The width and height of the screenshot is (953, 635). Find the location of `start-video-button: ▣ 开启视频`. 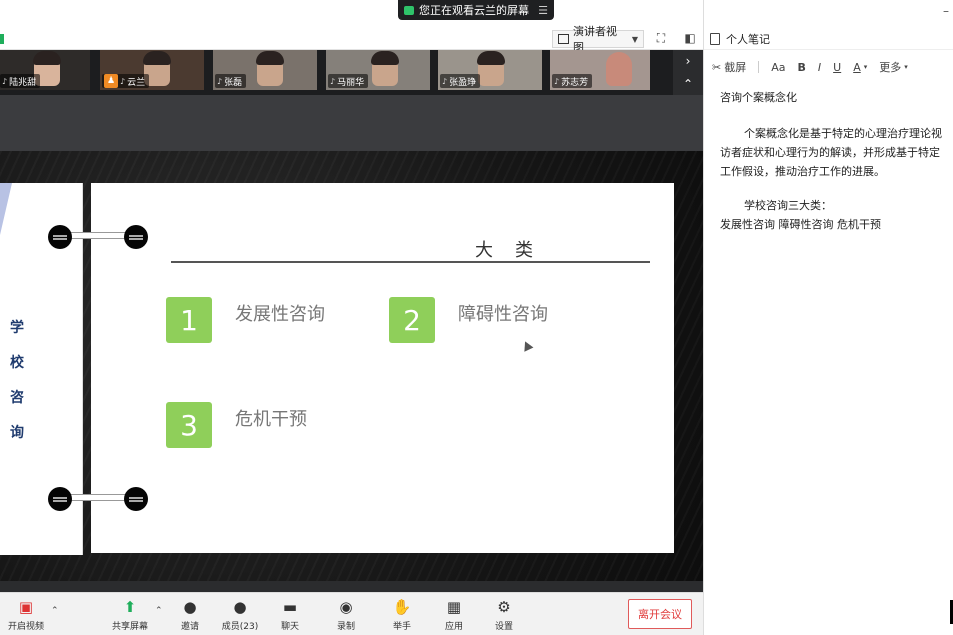

start-video-button: ▣ 开启视频 is located at coordinates (26, 615).